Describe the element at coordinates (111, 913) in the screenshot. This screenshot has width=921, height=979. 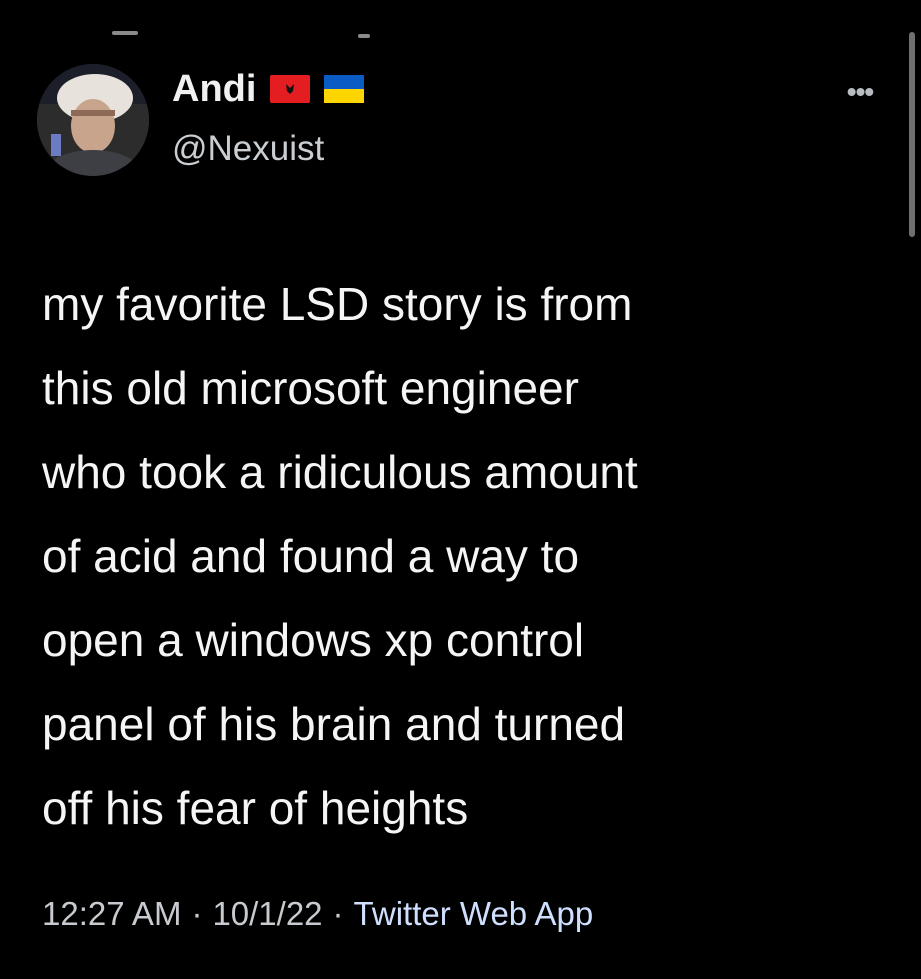
I see `tweet-time: 12:27 AM` at that location.